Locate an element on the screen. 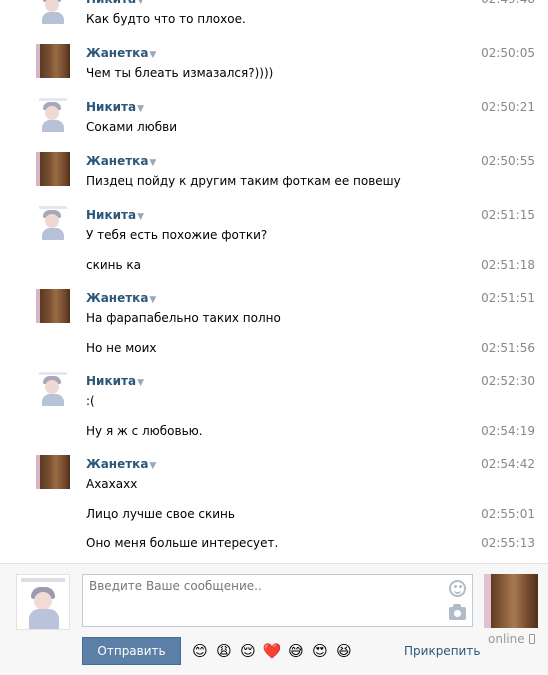 This screenshot has height=675, width=548. message-time: 02:51:56 is located at coordinates (508, 348).